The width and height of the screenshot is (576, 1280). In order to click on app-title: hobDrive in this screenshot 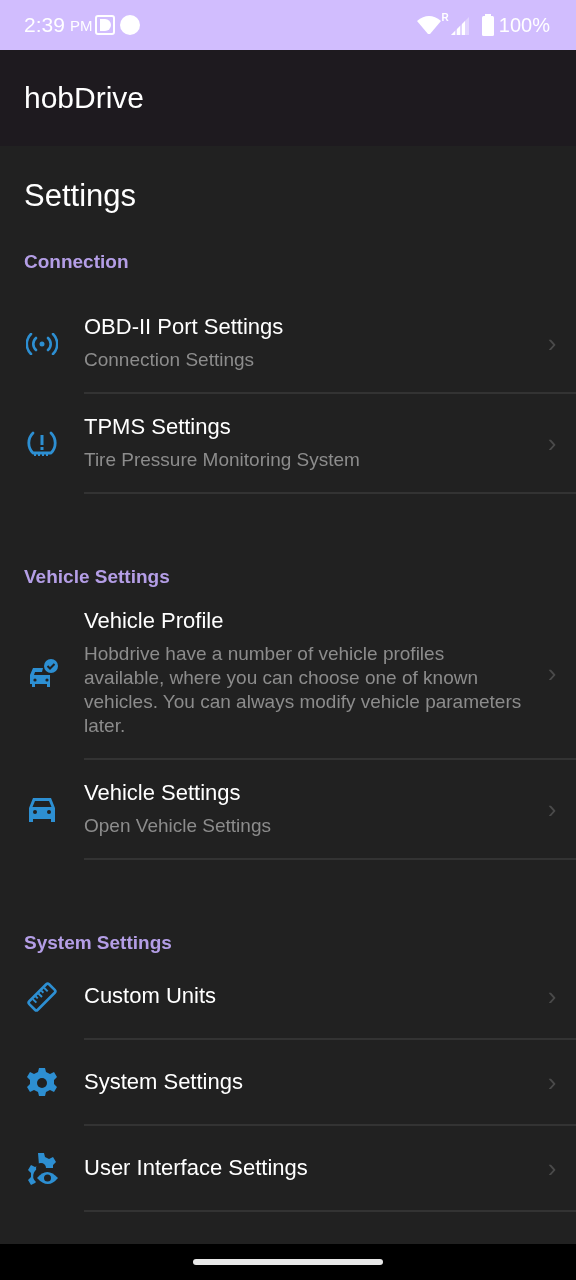, I will do `click(84, 98)`.